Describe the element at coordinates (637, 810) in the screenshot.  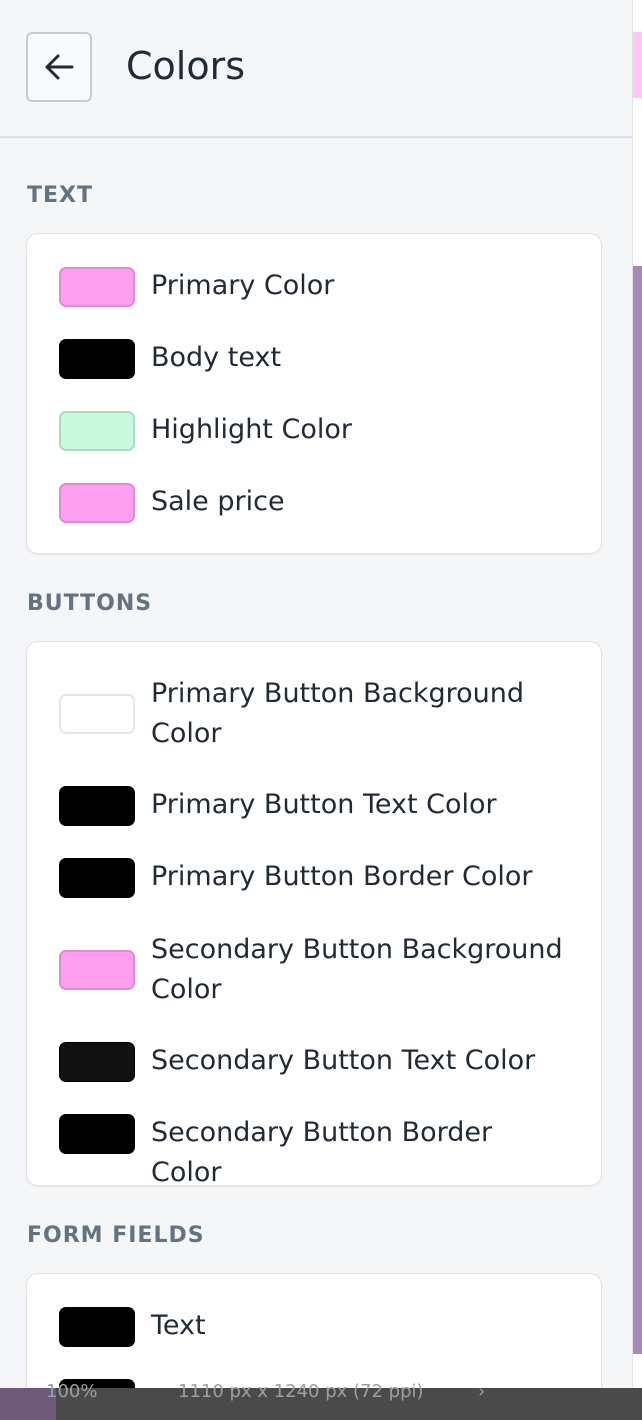
I see `preview-edge-purple` at that location.